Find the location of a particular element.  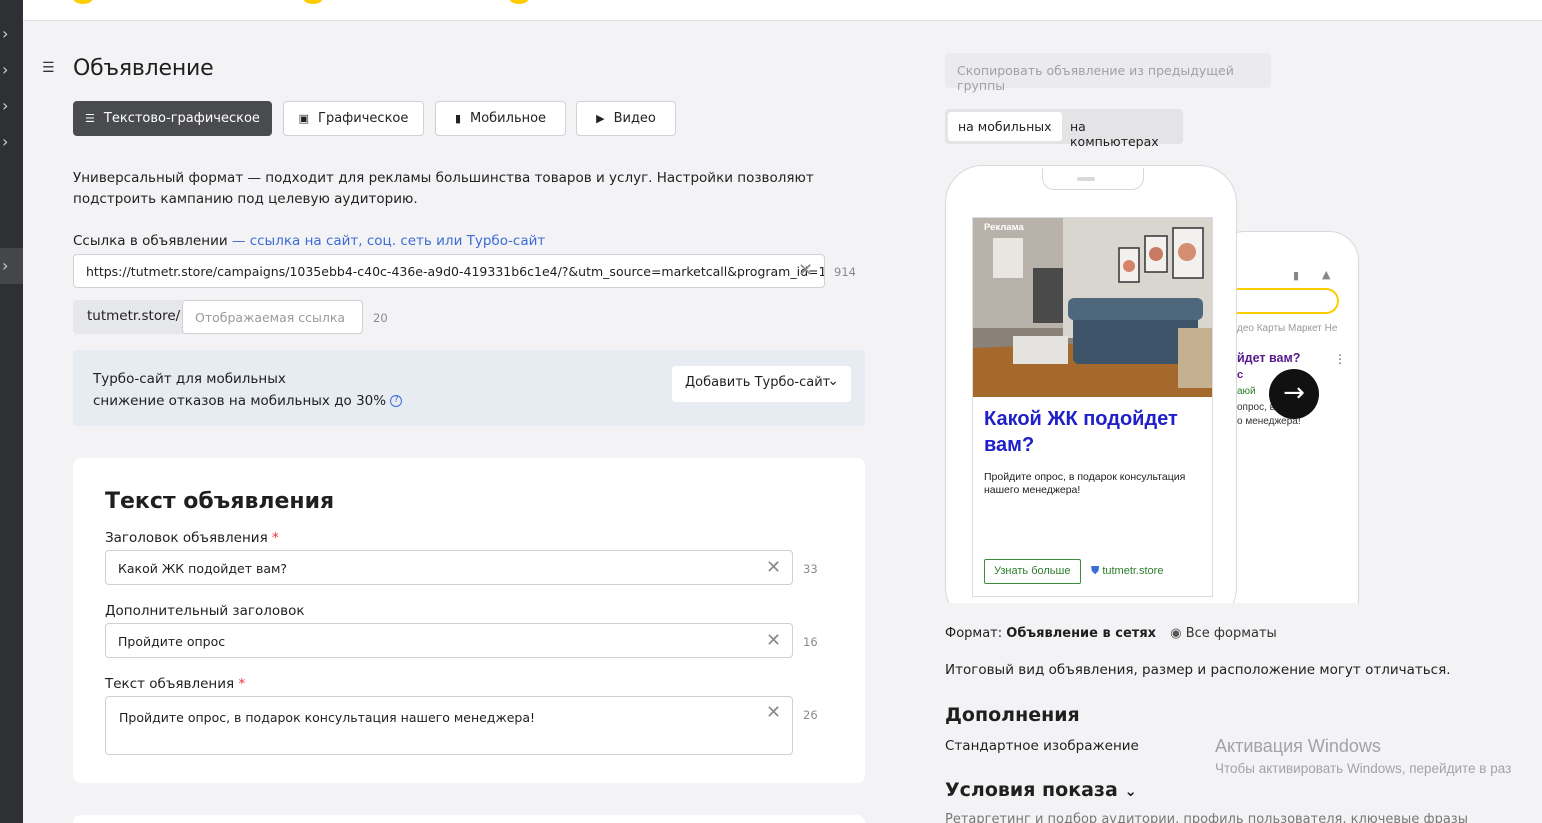

arrow-right-icon: → is located at coordinates (1294, 394).